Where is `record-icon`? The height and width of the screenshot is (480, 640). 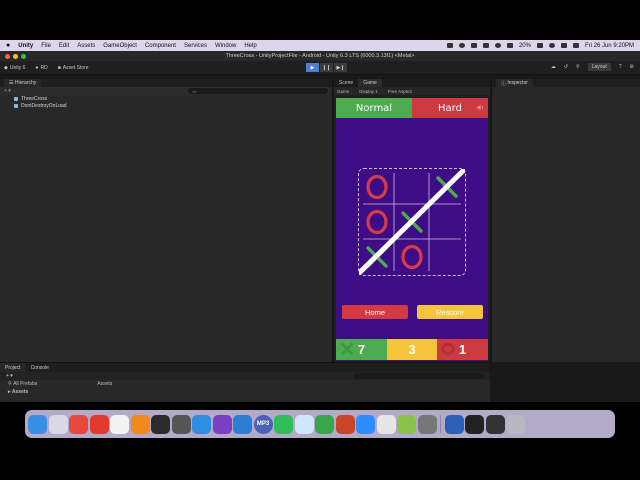 record-icon is located at coordinates (497, 45).